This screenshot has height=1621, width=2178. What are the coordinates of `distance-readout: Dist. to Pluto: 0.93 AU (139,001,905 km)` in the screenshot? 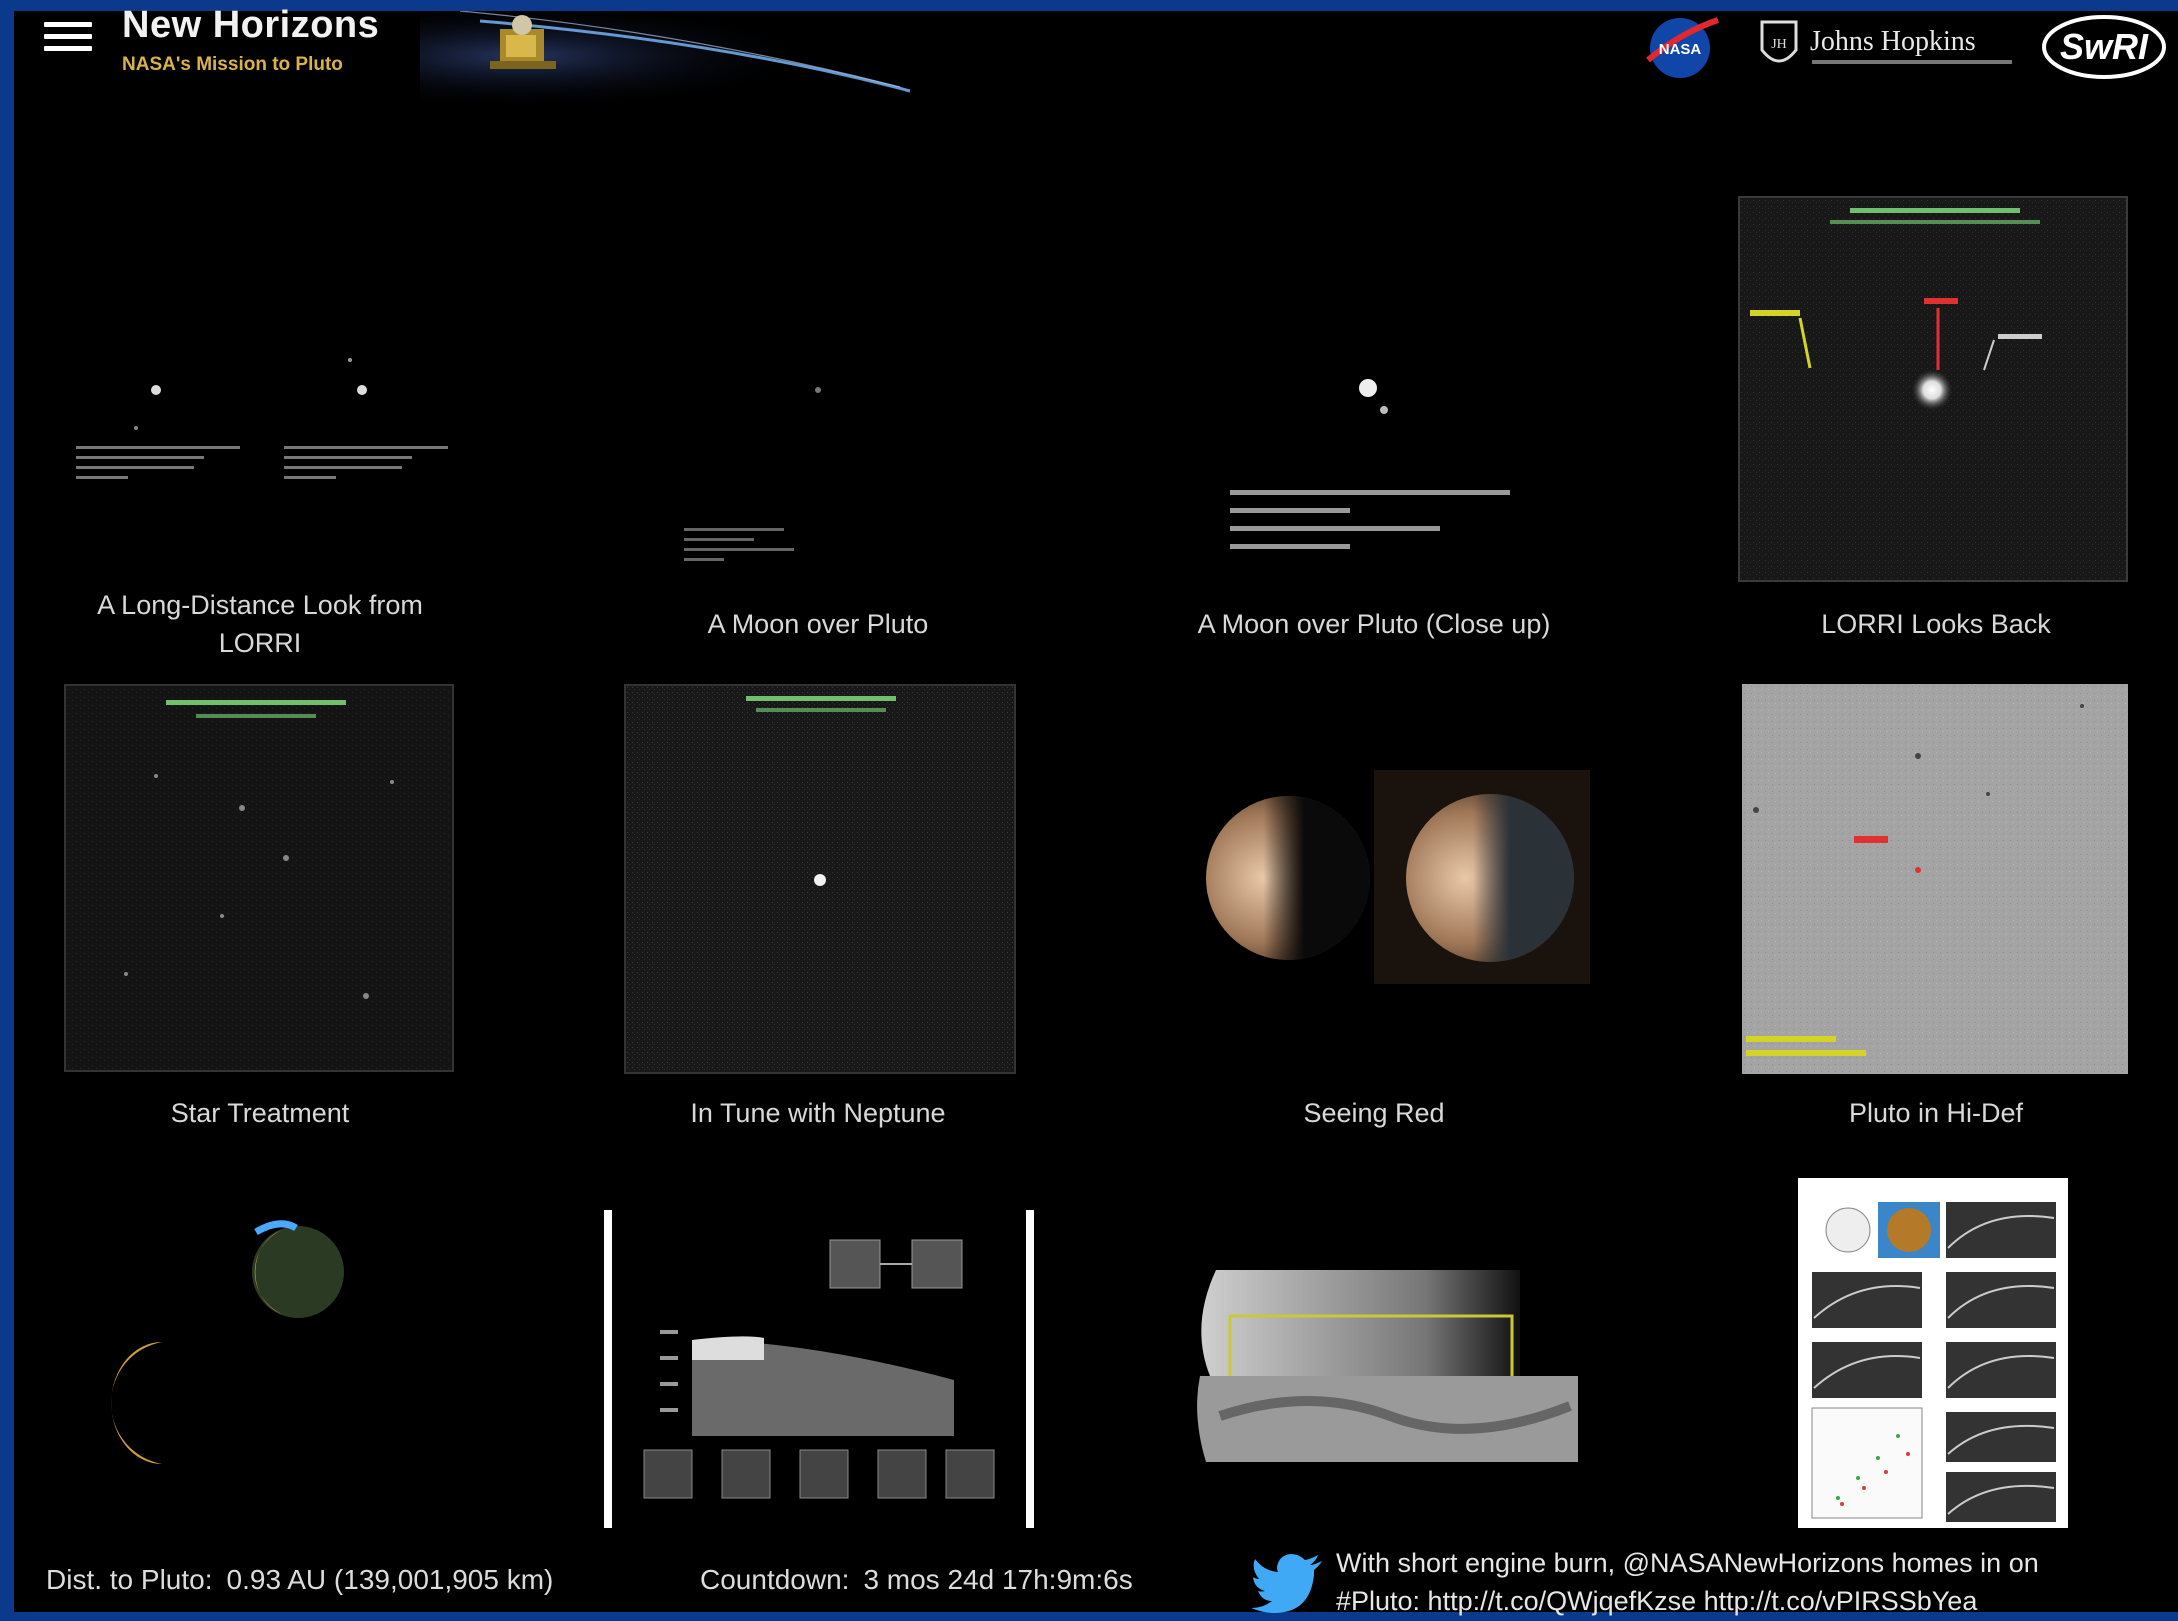 It's located at (299, 1580).